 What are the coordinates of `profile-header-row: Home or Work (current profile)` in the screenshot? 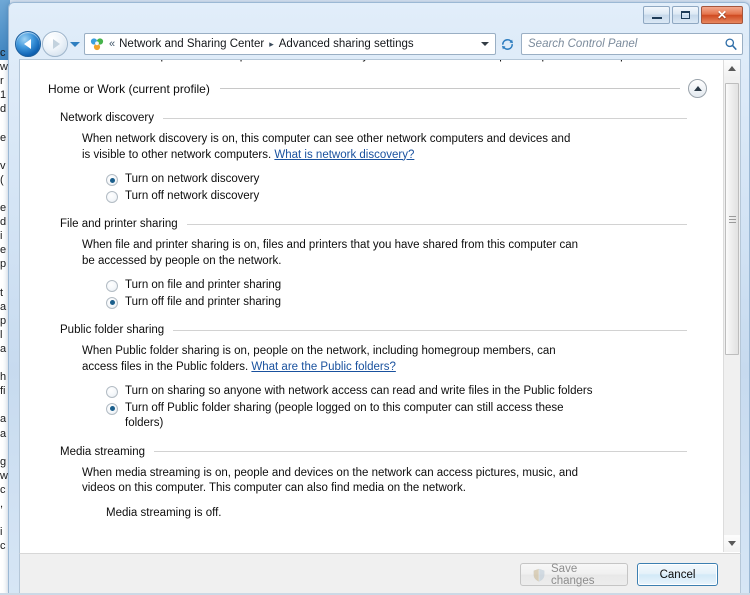 It's located at (372, 88).